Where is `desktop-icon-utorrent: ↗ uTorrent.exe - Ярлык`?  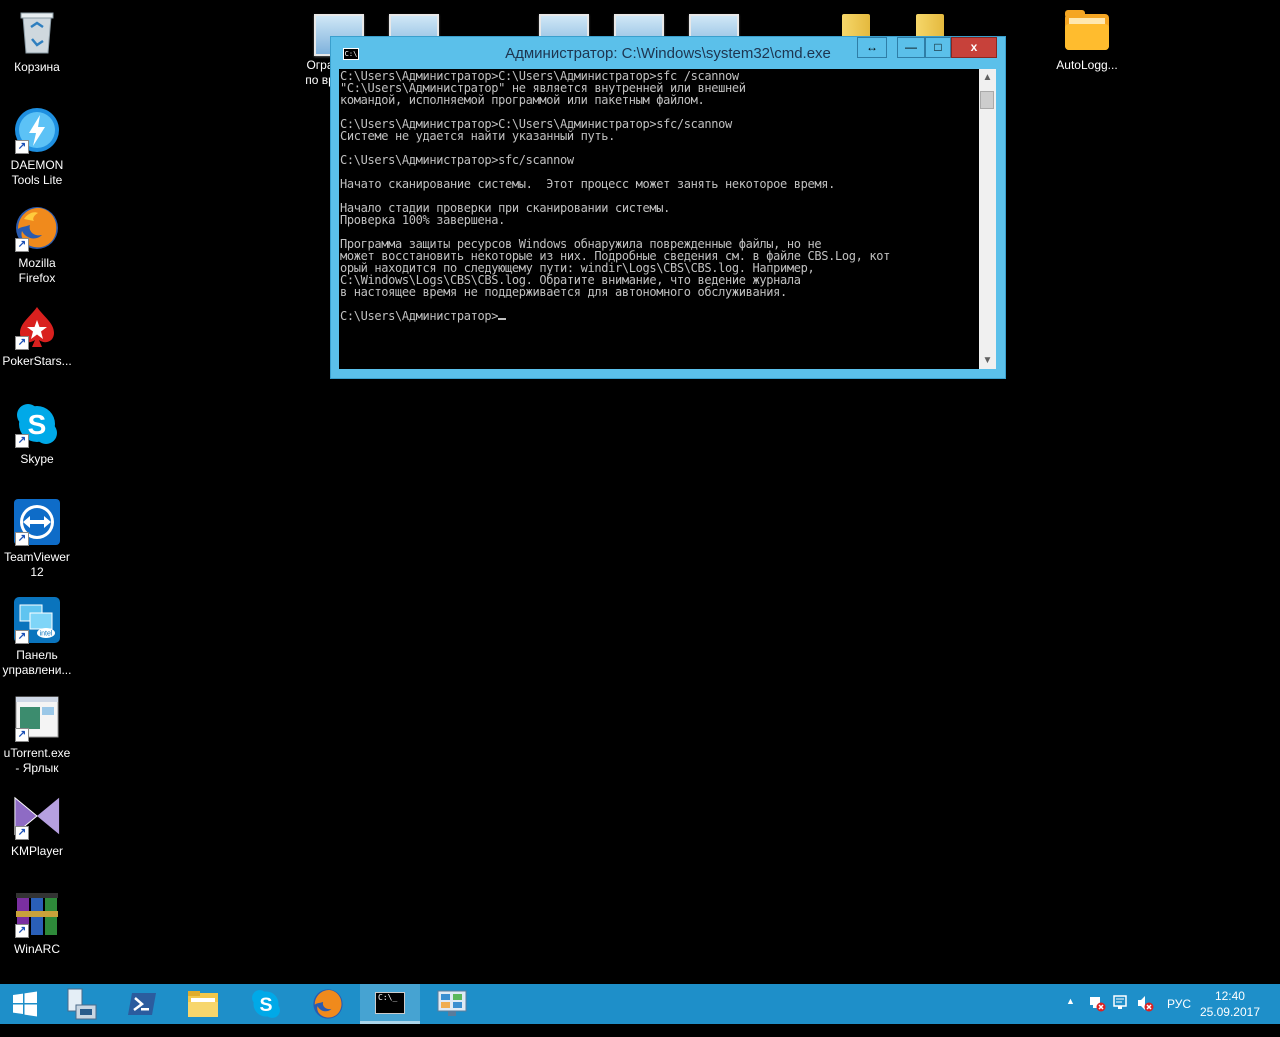 desktop-icon-utorrent: ↗ uTorrent.exe - Ярлык is located at coordinates (37, 735).